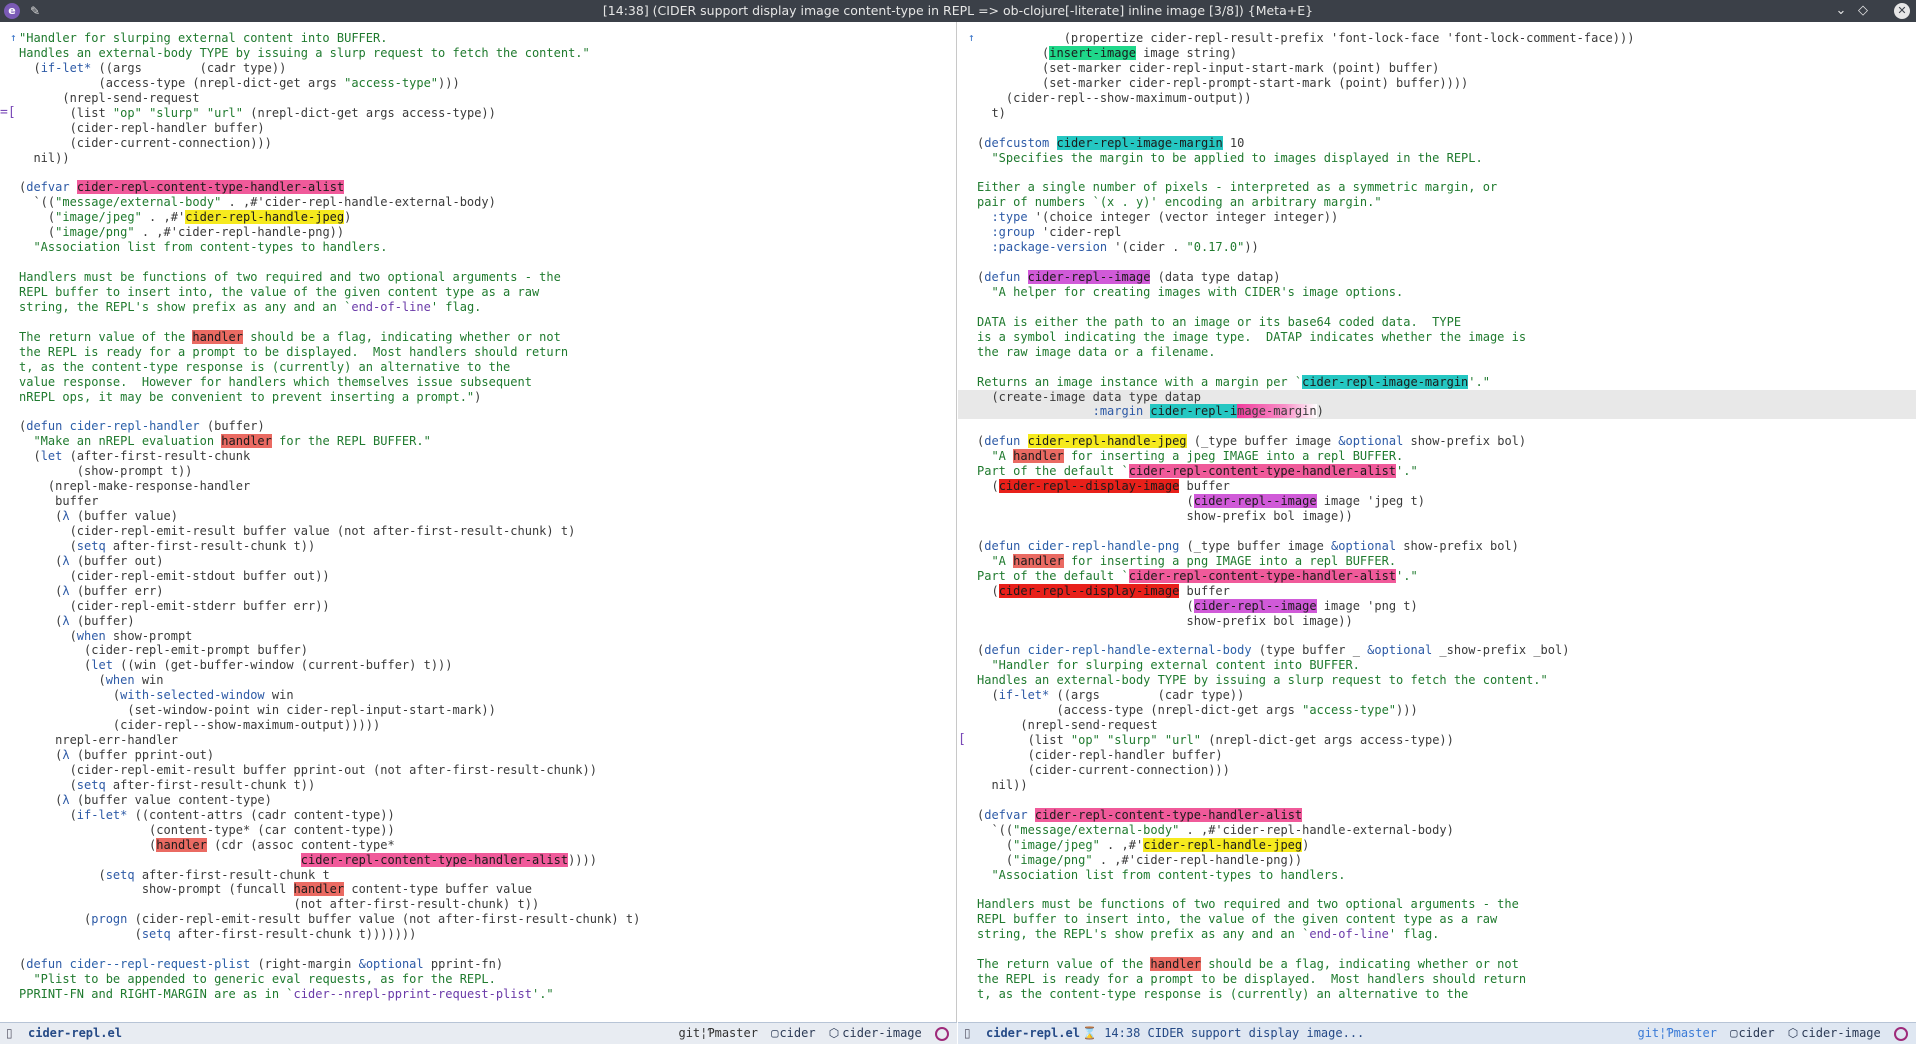 This screenshot has width=1916, height=1044. What do you see at coordinates (1103, 590) in the screenshot?
I see `code-line: (cider-repl--display-image buffer` at bounding box center [1103, 590].